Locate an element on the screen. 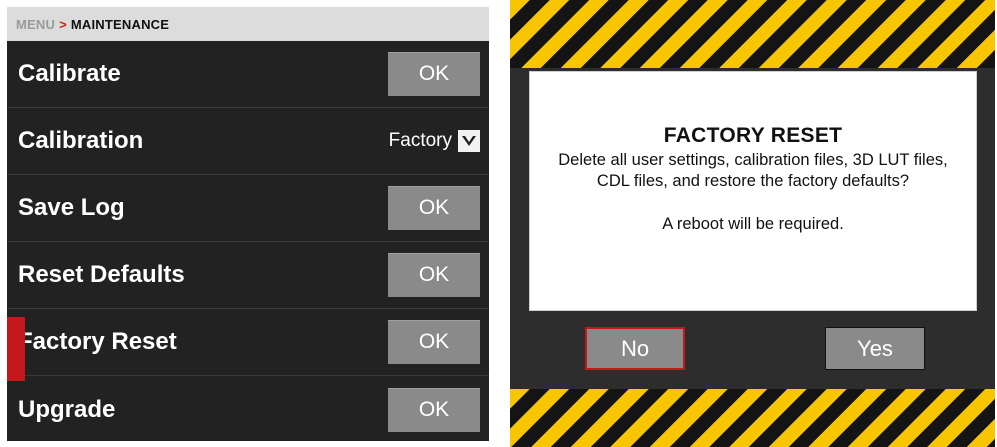  upgrade-ok-button: OK is located at coordinates (434, 409).